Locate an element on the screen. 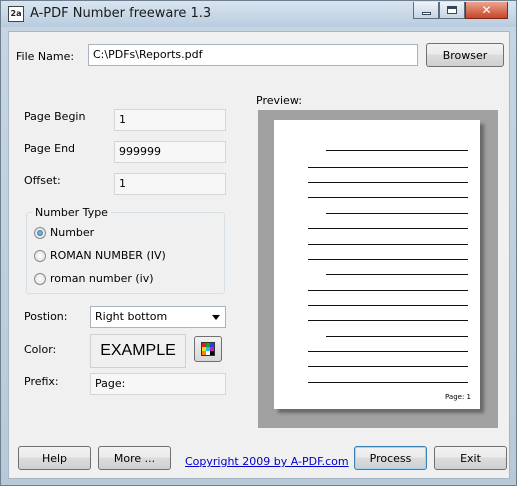  maximize-button is located at coordinates (452, 10).